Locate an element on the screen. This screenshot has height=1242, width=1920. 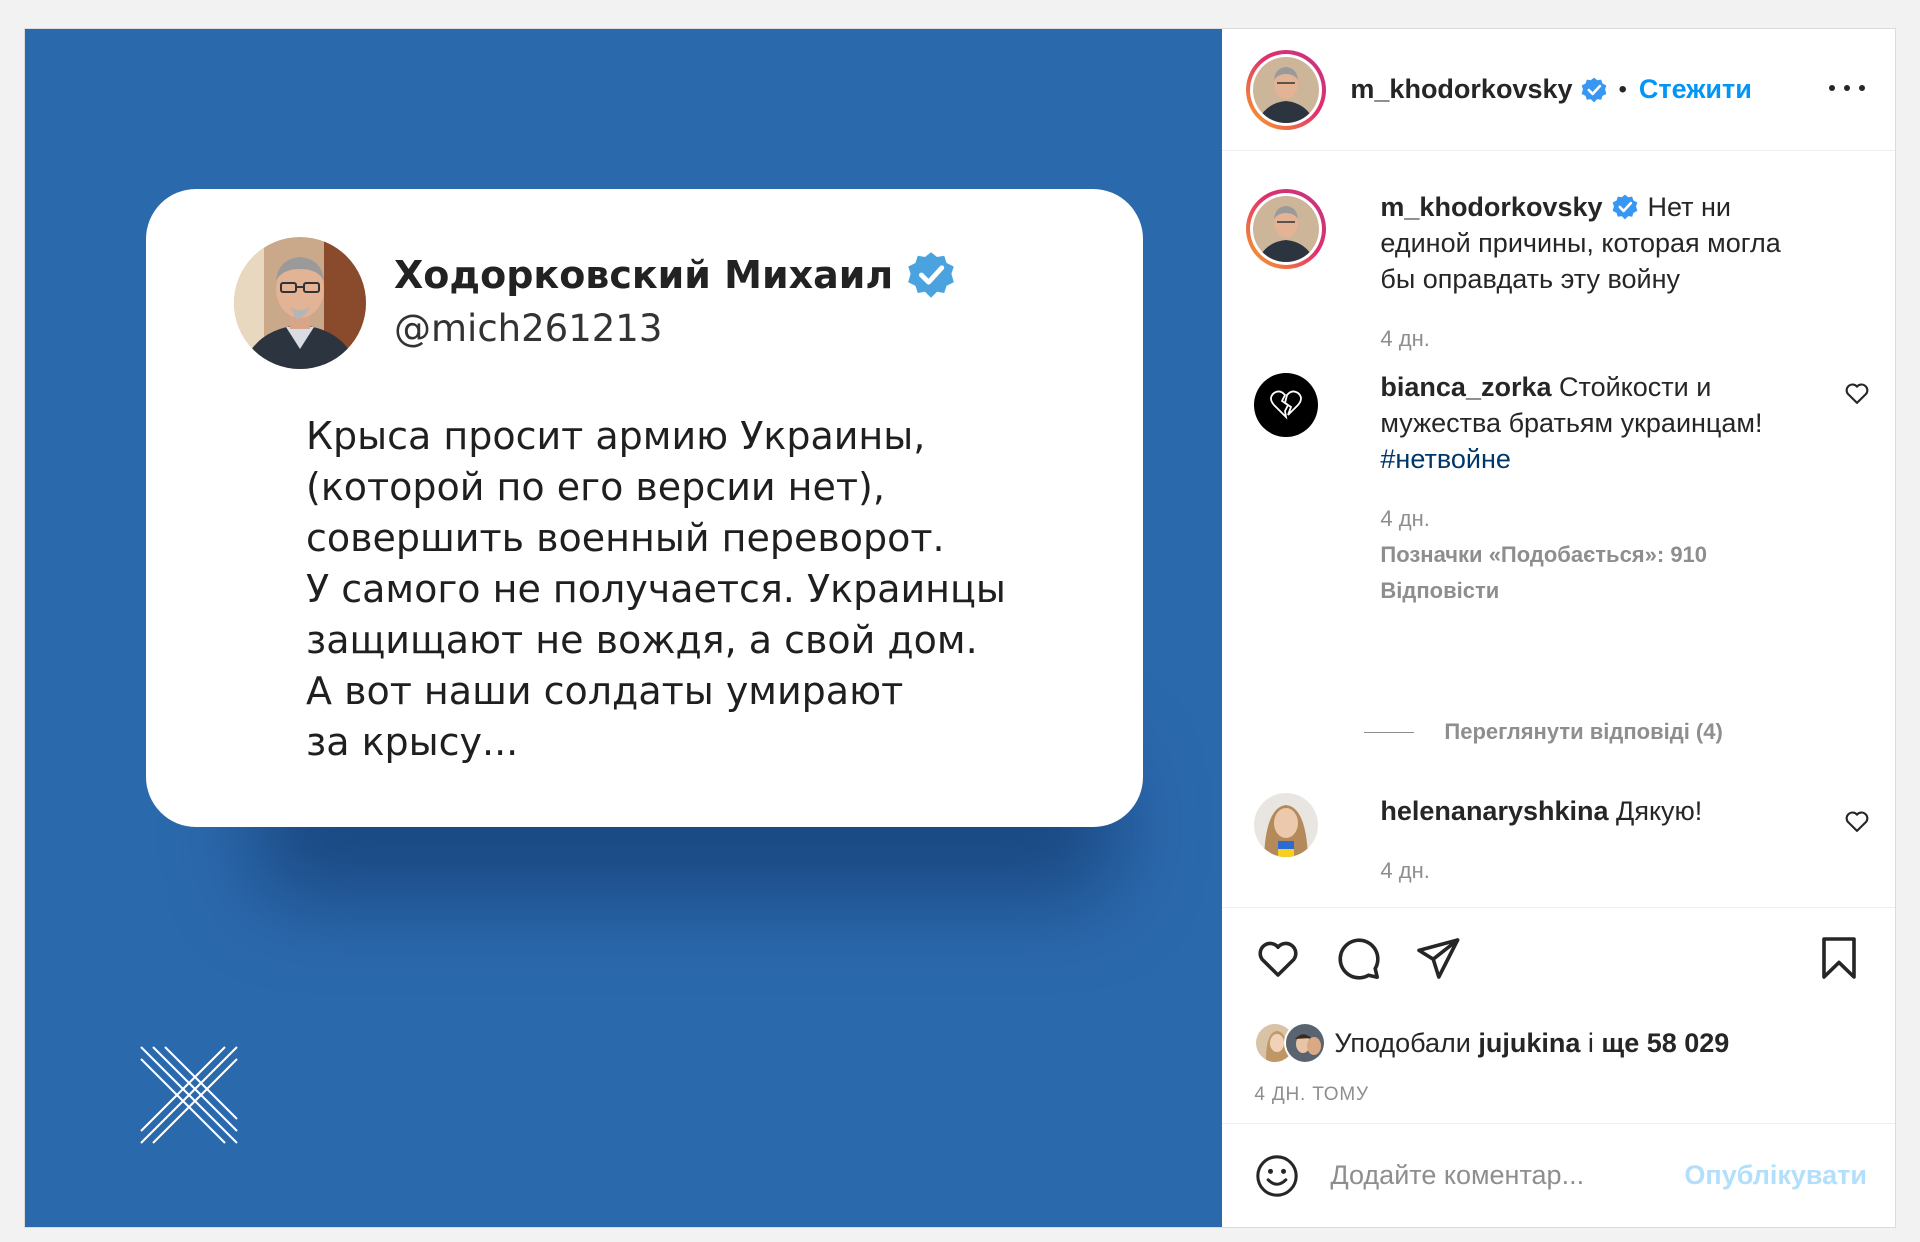
header-username: m_khodorkovsky is located at coordinates (1461, 89).